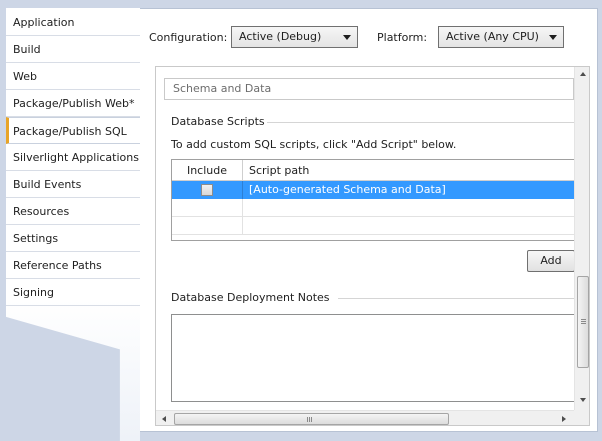  I want to click on include-checkbox, so click(207, 190).